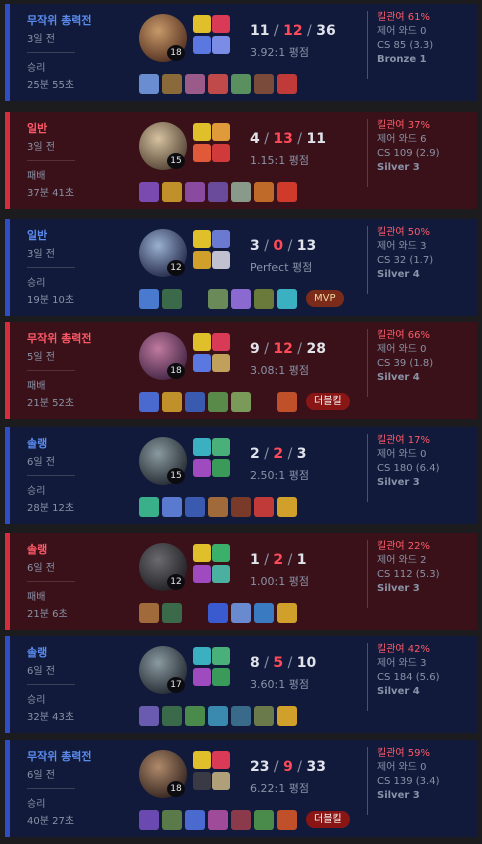  I want to click on kda-line: 2 / 2 / 3, so click(278, 454).